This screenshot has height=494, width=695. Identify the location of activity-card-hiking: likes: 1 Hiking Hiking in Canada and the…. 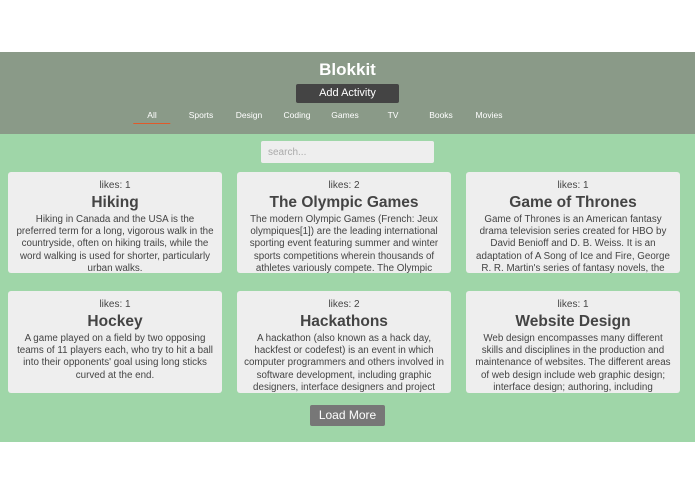
(115, 222).